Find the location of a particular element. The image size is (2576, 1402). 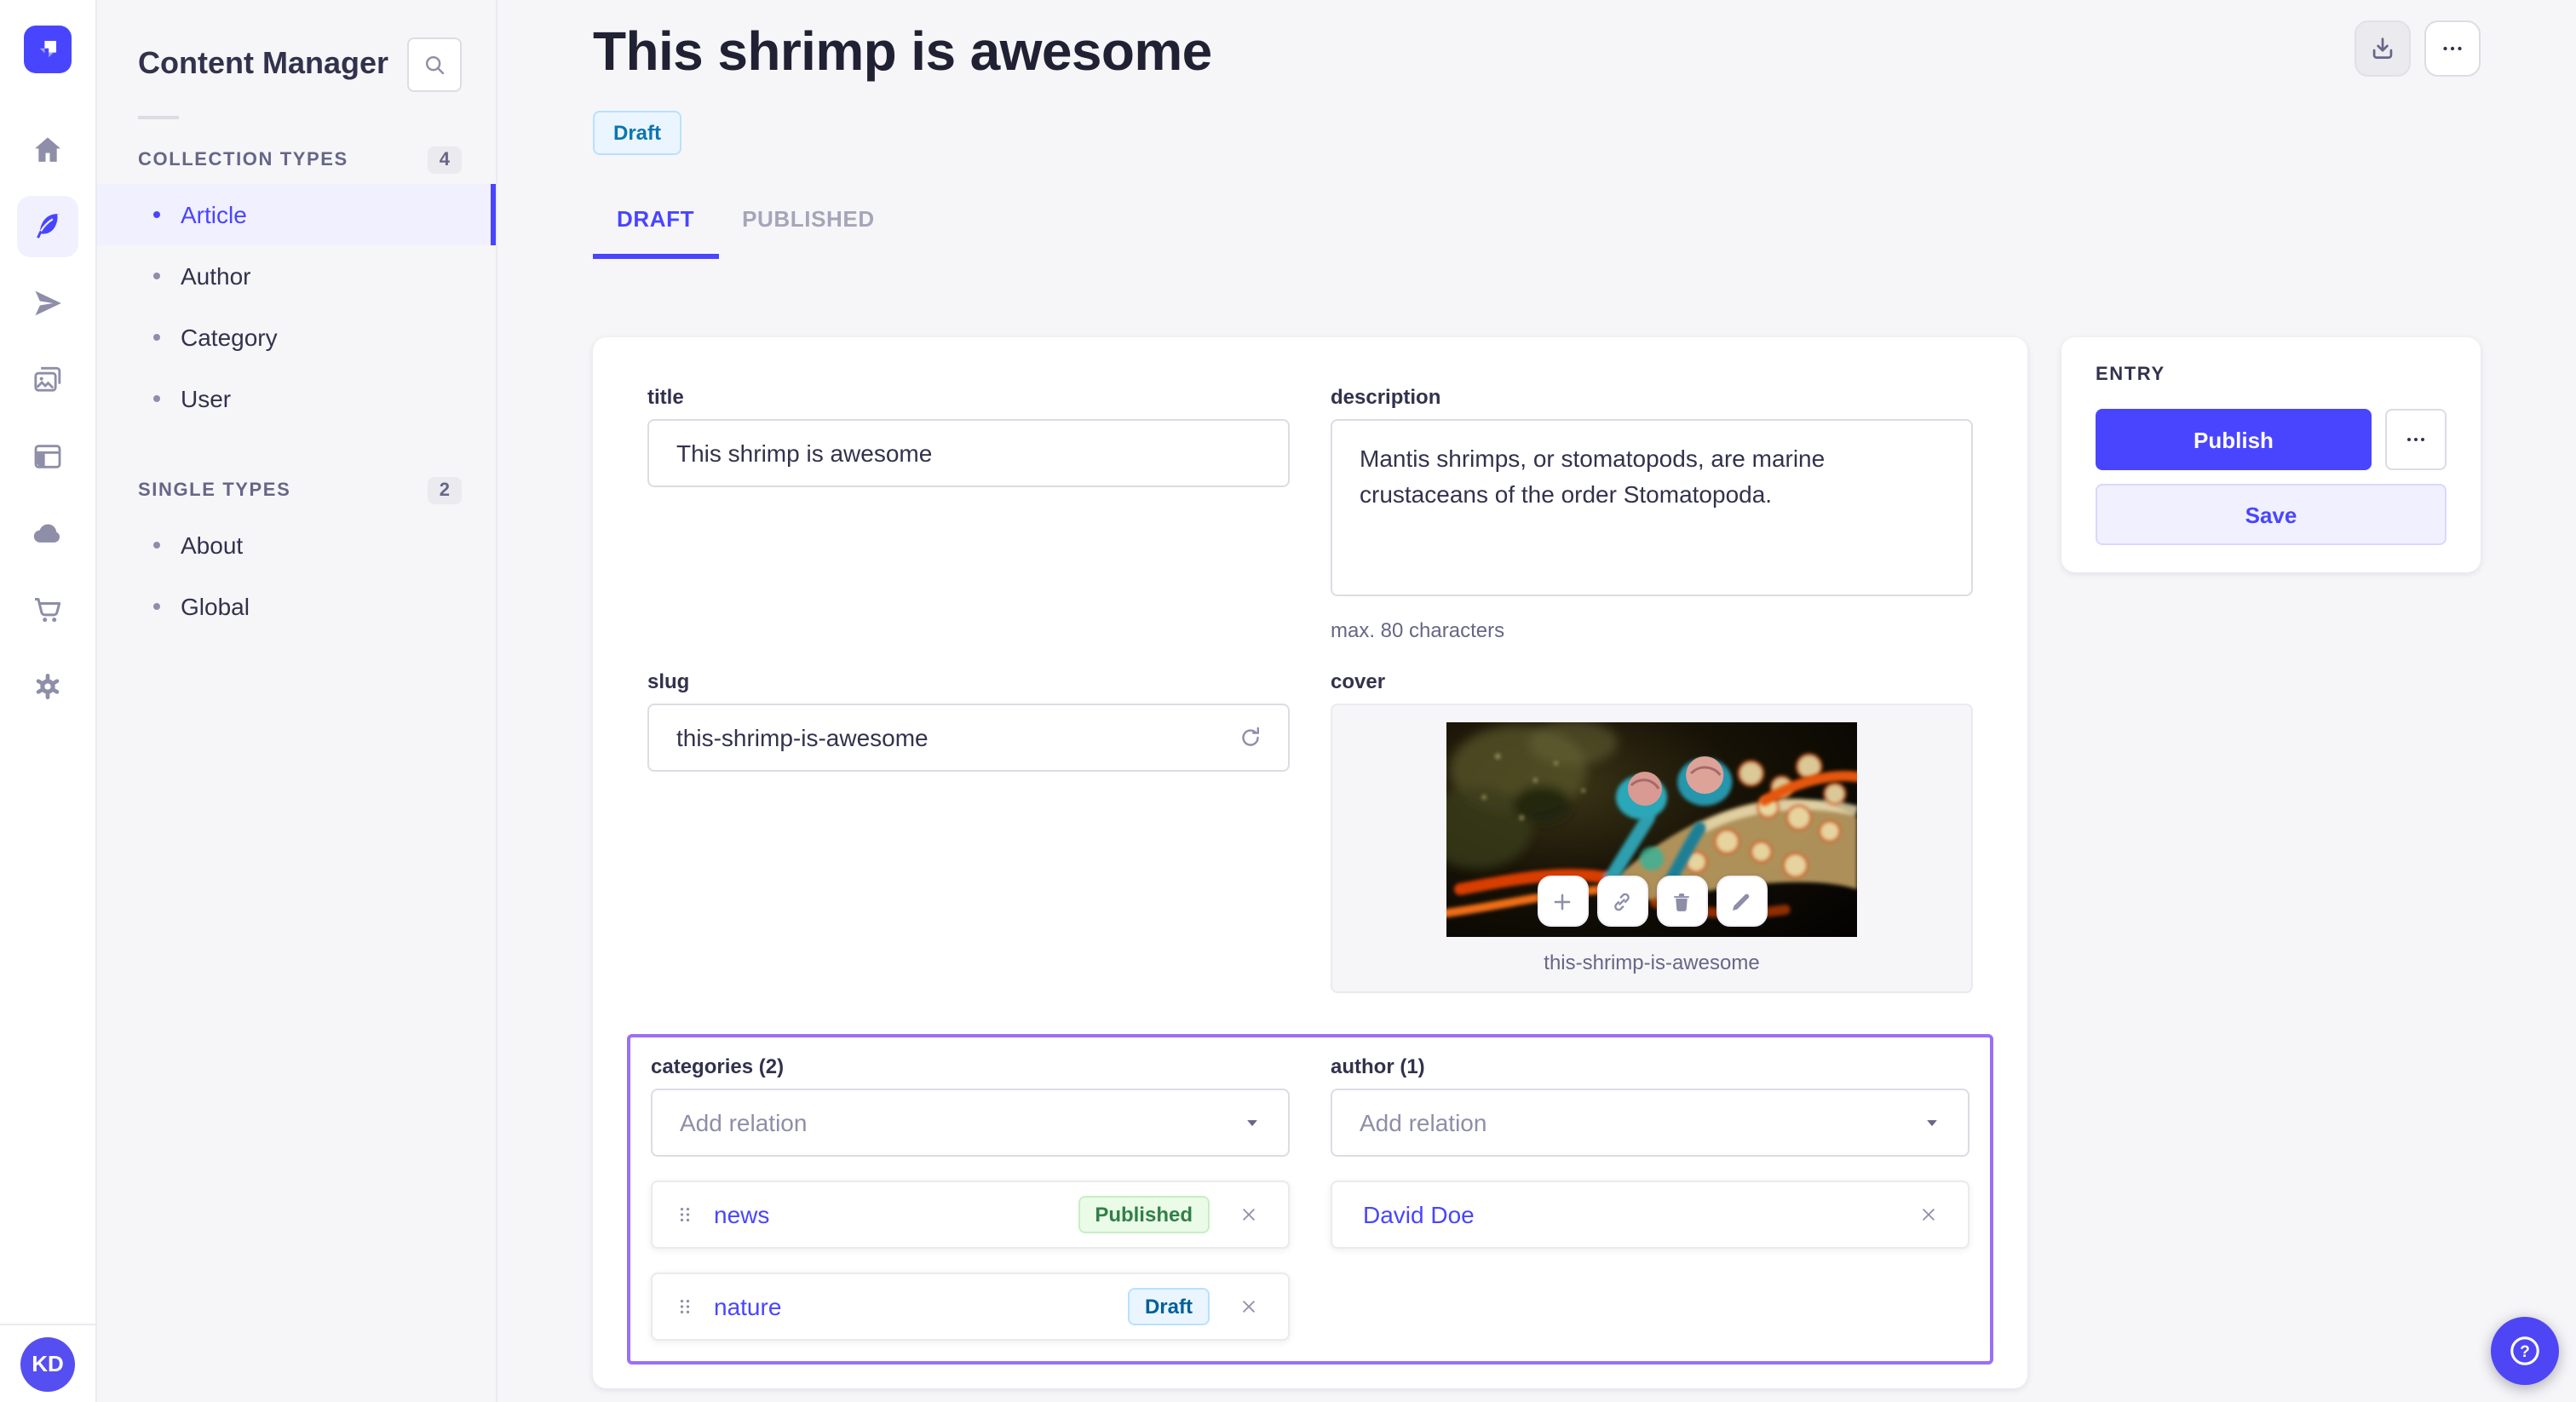

title-input is located at coordinates (969, 453).